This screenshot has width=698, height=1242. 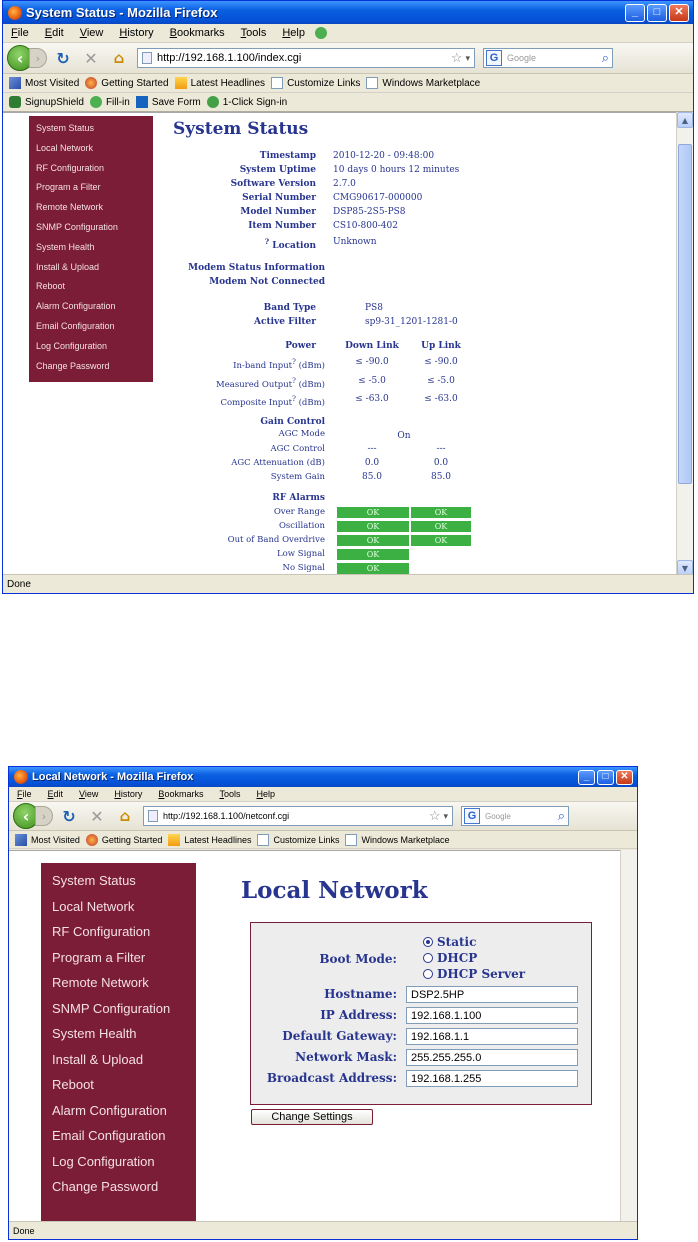 I want to click on signupshield-button: SignupShield, so click(x=46, y=102).